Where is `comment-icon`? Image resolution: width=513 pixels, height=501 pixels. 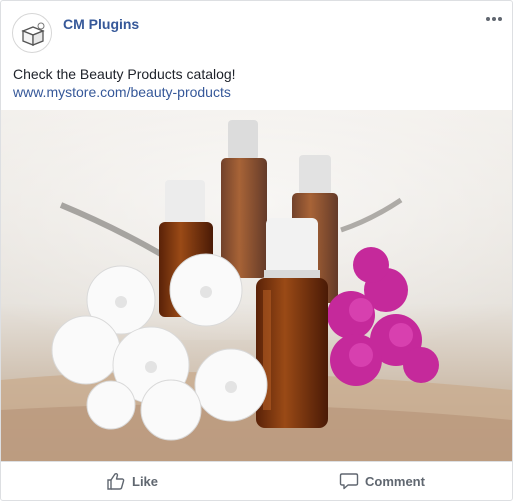
comment-icon is located at coordinates (349, 481).